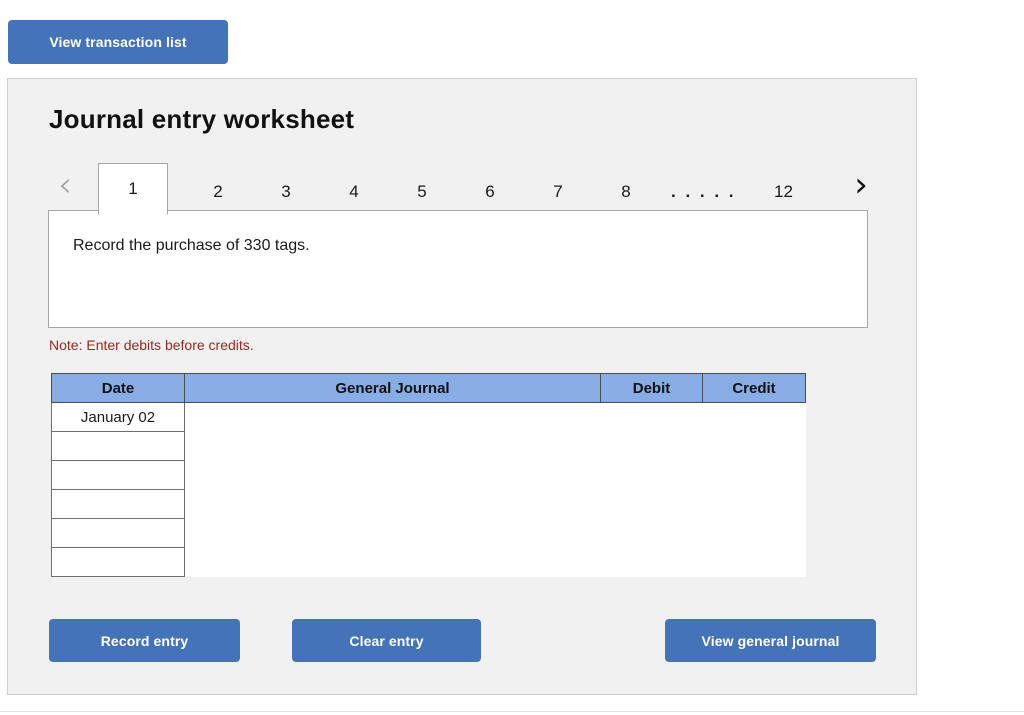  I want to click on tab-list: 1 2 3 4 5 6 7 8 . . . . . 12, so click(451, 187).